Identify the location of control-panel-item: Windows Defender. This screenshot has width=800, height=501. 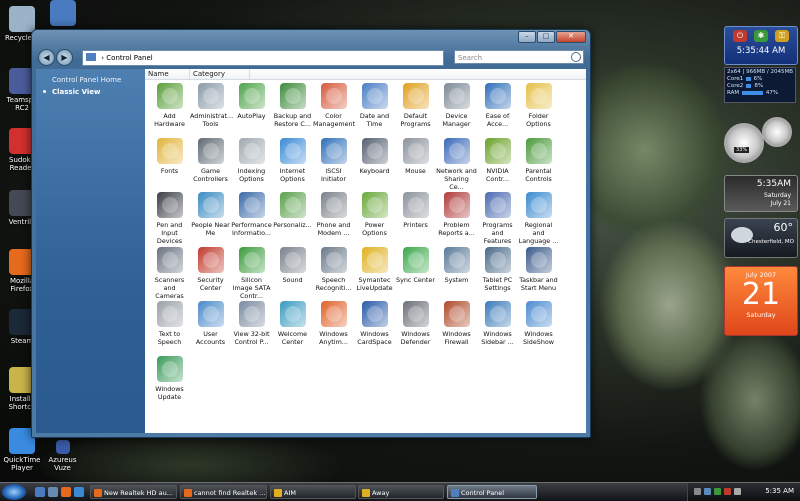
(415, 326).